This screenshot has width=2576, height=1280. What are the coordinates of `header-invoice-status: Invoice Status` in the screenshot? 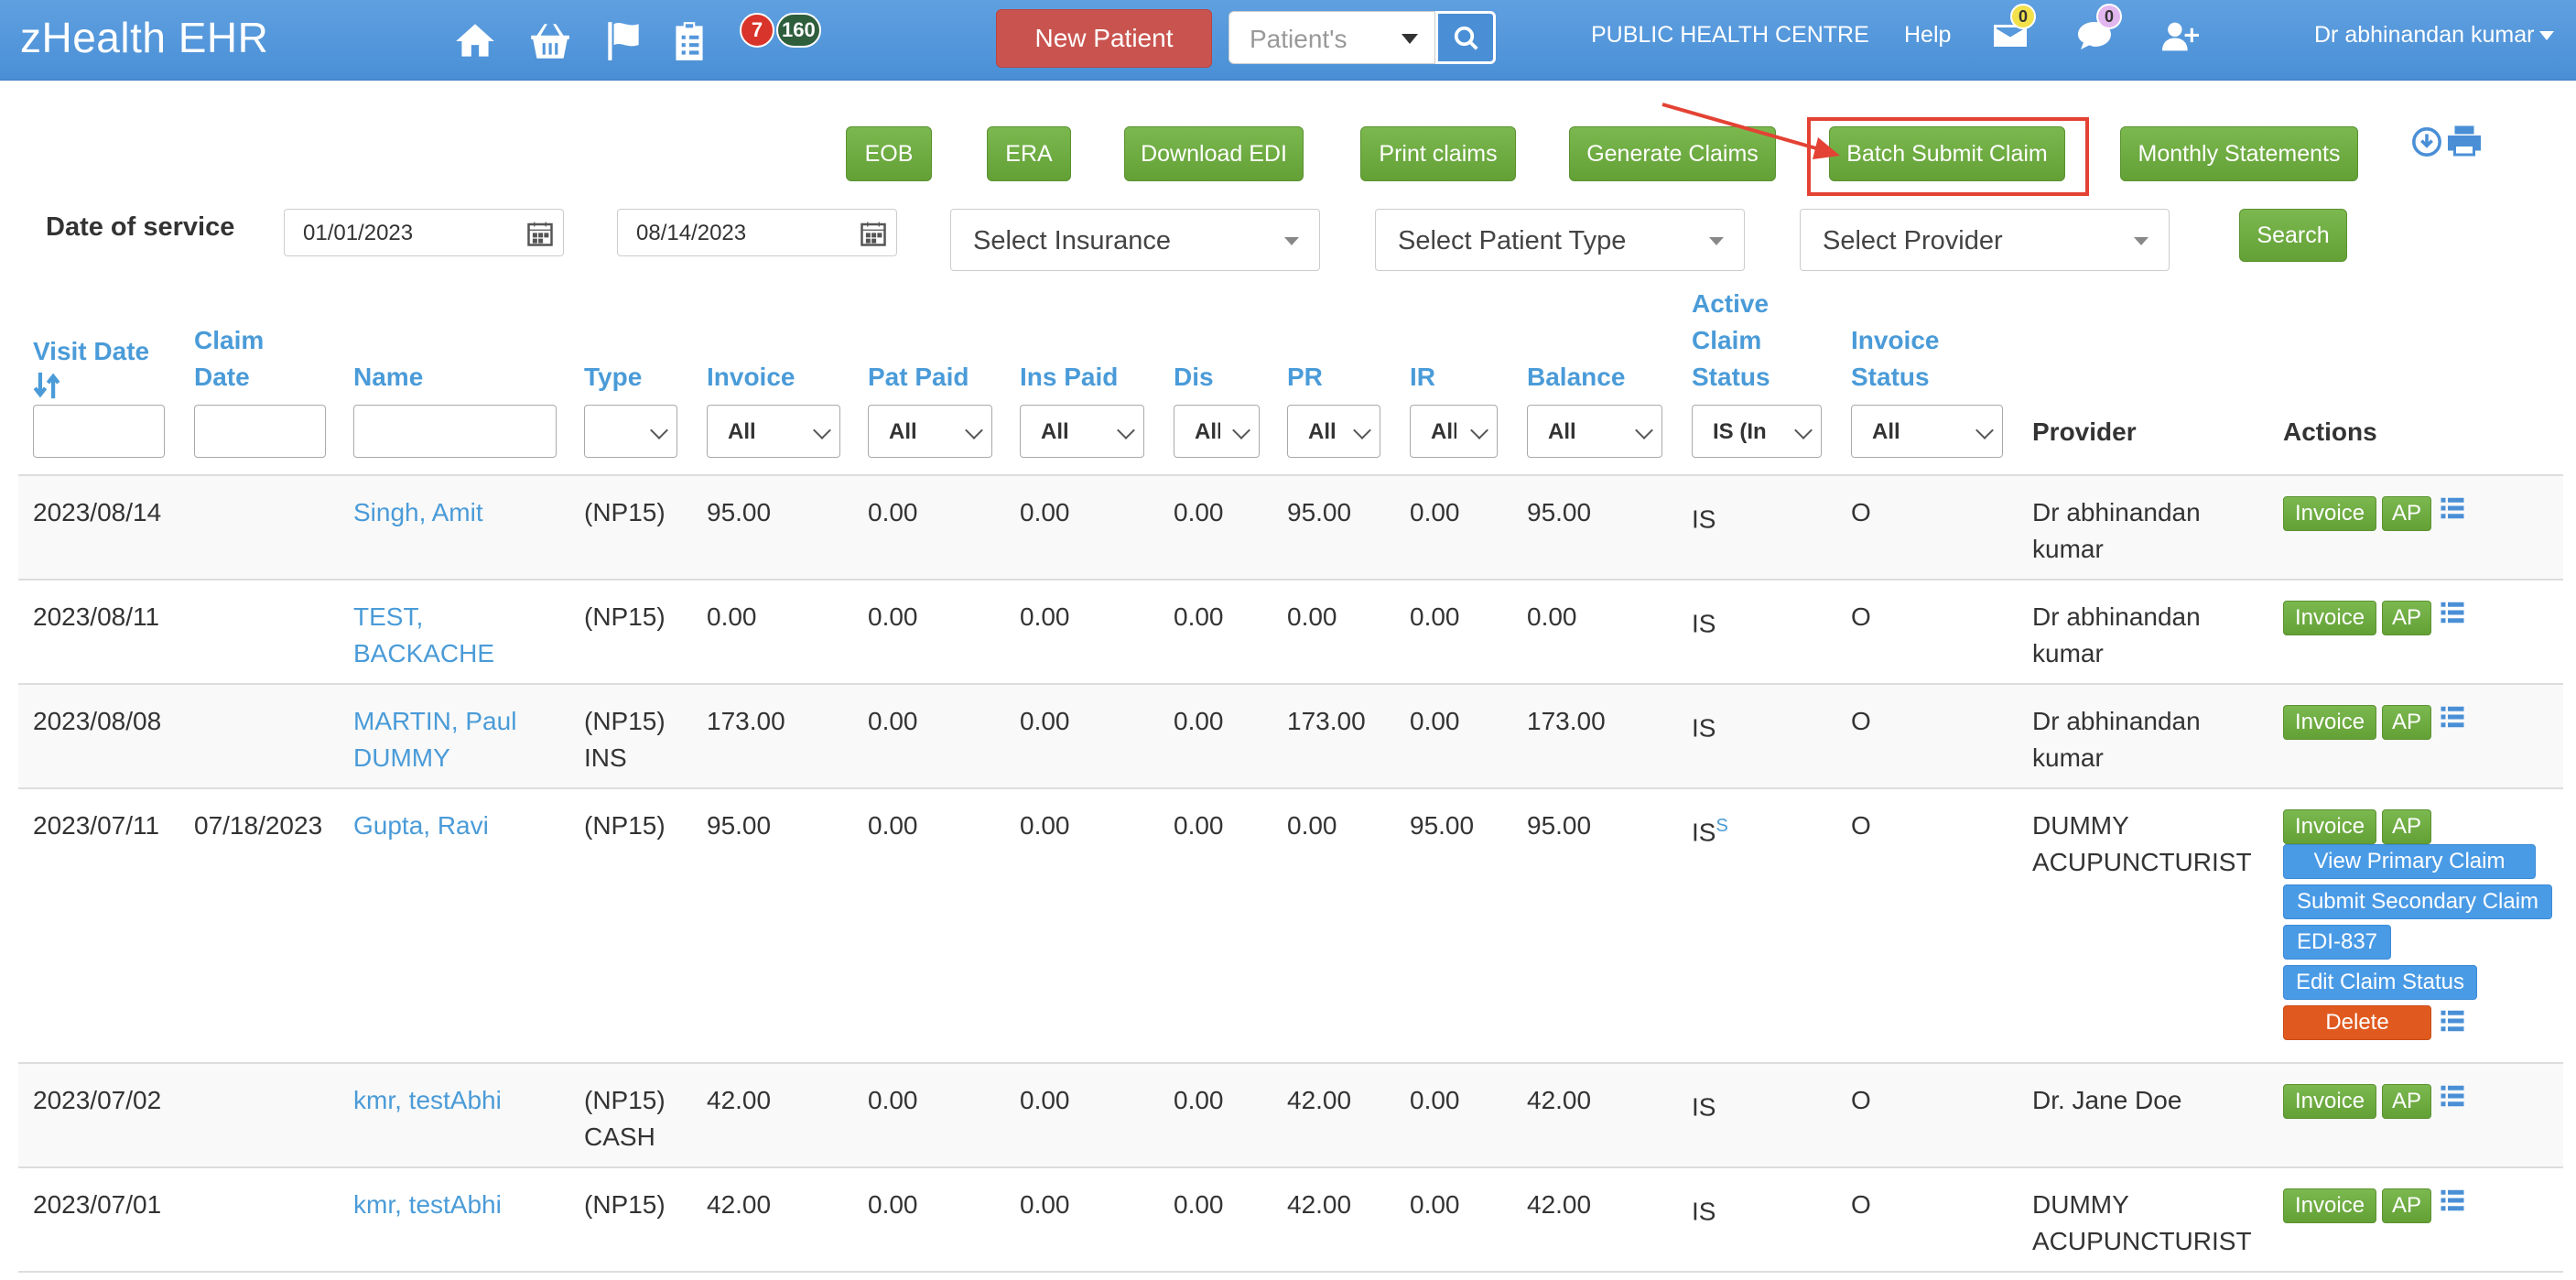 It's located at (1895, 359).